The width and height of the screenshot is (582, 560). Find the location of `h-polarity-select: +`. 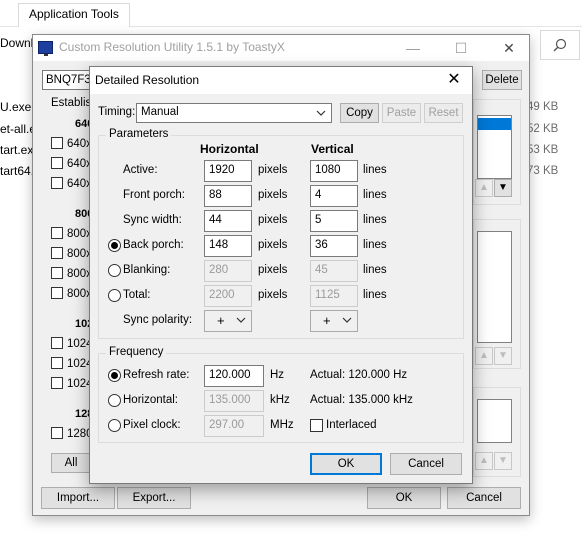

h-polarity-select: + is located at coordinates (228, 321).